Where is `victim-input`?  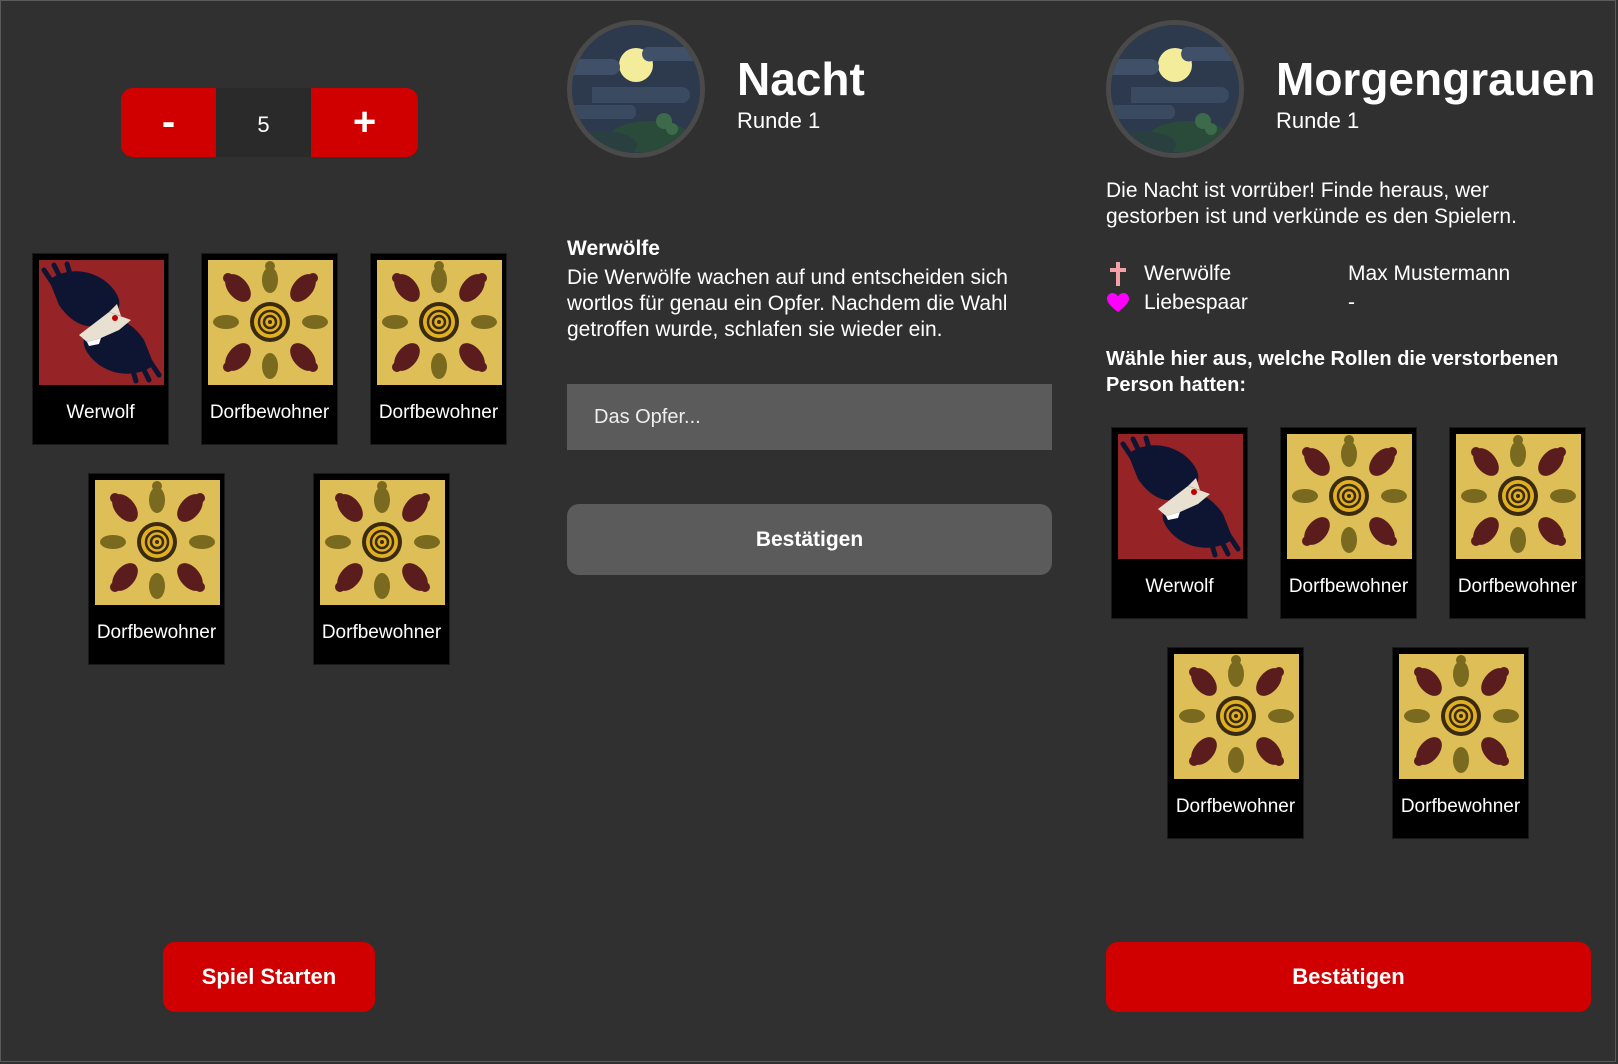 victim-input is located at coordinates (809, 417).